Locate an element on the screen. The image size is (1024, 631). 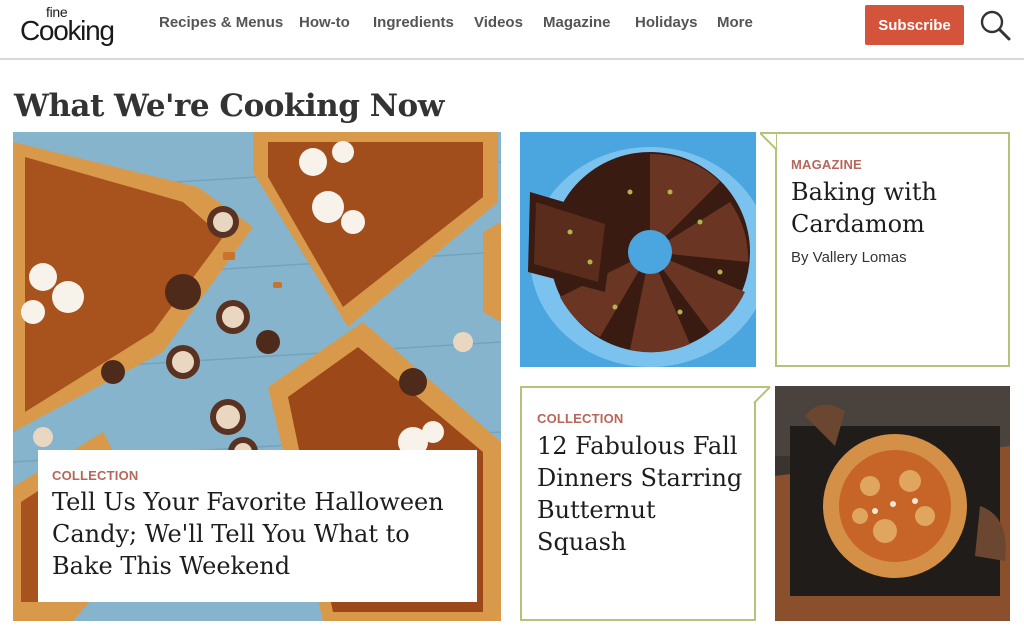
nav-recipes-menus: Recipes & Menus is located at coordinates (221, 24).